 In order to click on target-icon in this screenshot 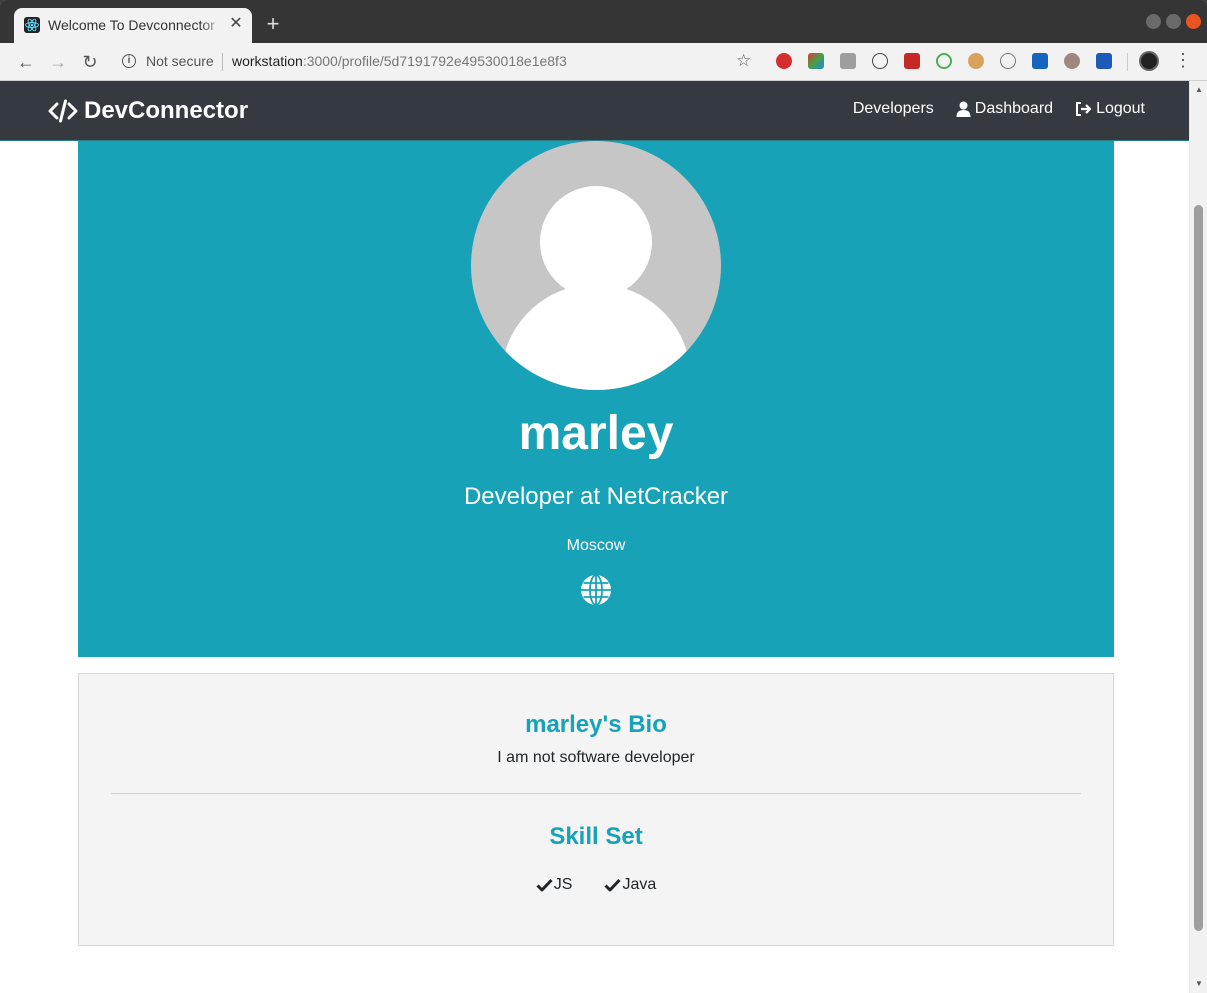, I will do `click(944, 61)`.